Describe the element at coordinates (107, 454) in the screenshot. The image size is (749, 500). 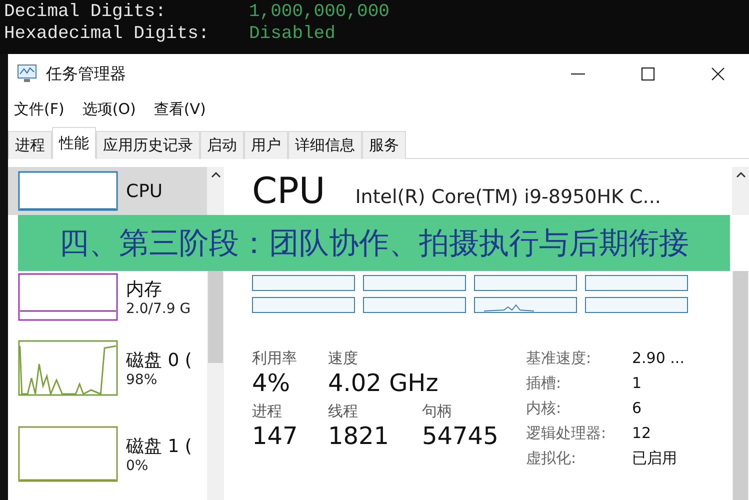
I see `sidebar-item: 磁盘 1 ( 0%` at that location.